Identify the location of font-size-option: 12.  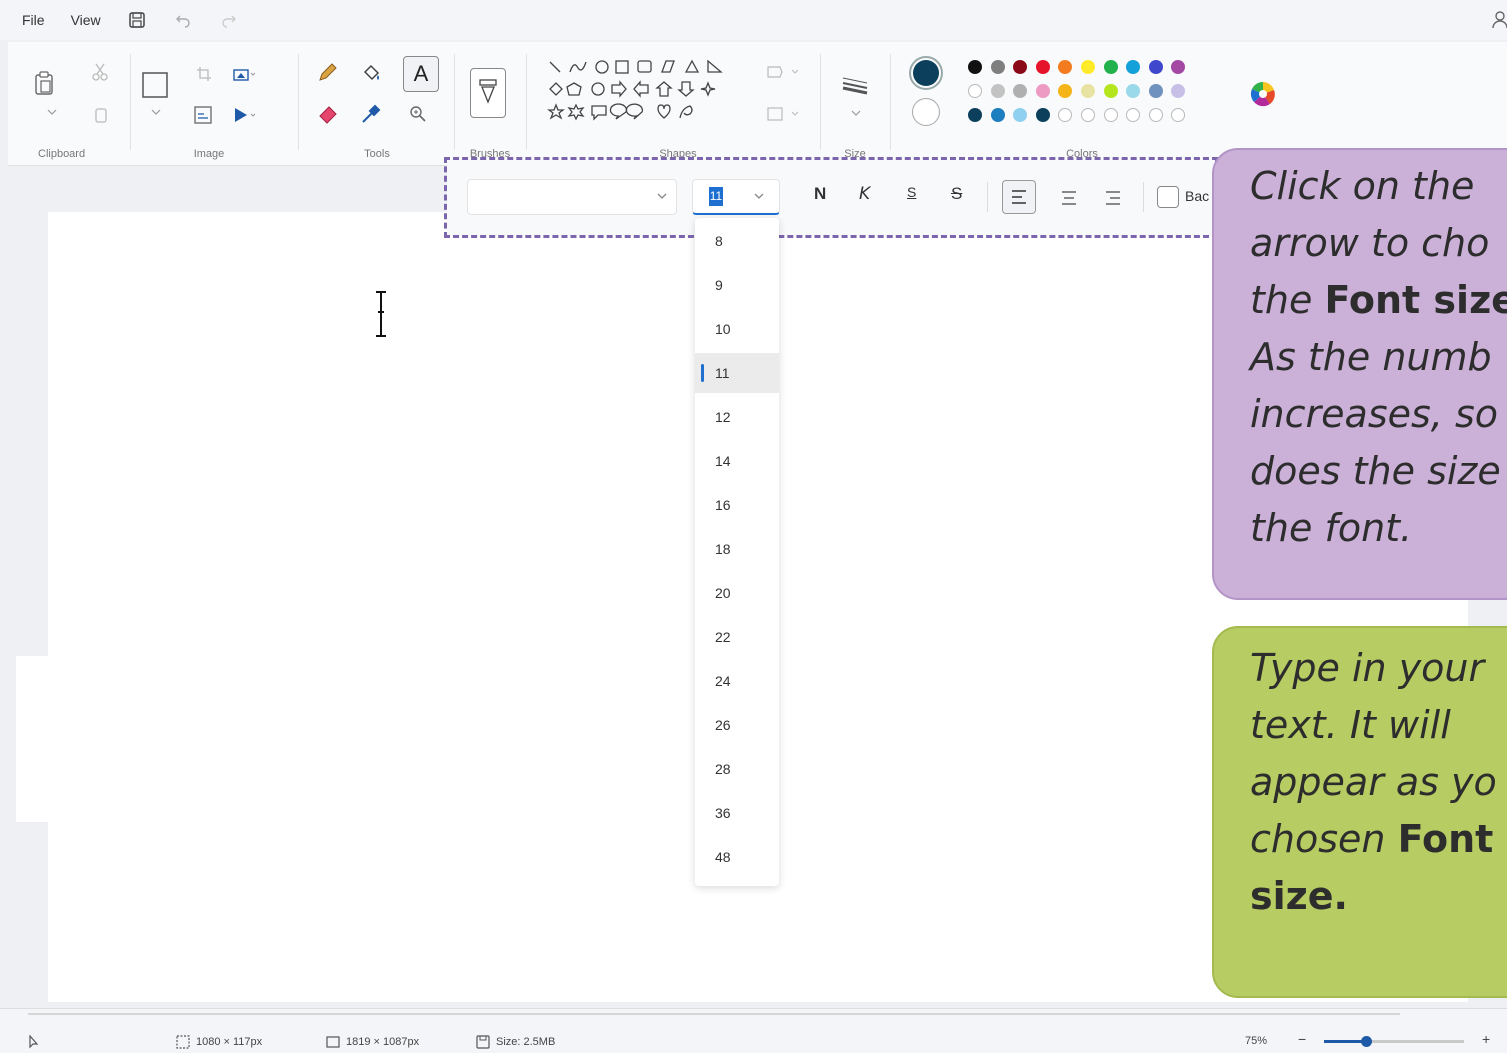
(737, 417).